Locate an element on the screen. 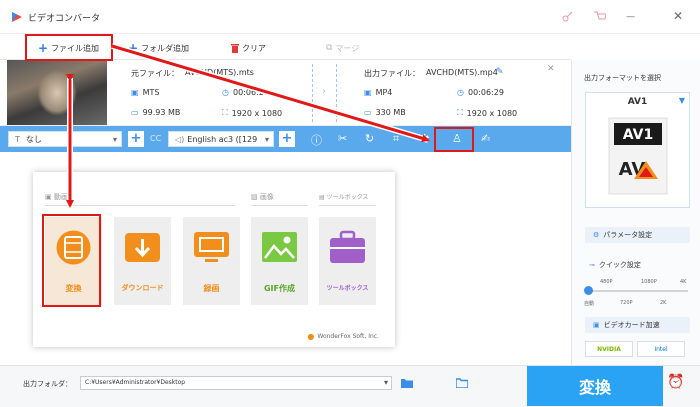 This screenshot has width=700, height=407. tile-label: ダウンロード is located at coordinates (142, 288).